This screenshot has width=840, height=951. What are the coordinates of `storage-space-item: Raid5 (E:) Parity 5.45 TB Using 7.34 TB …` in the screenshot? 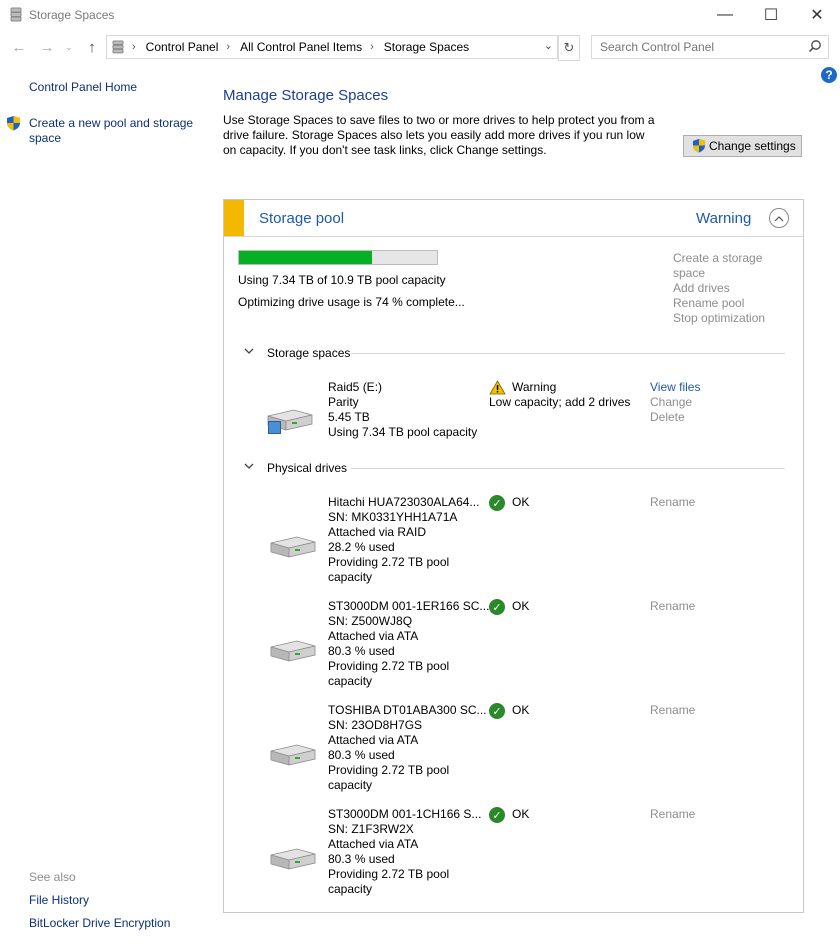 It's located at (524, 415).